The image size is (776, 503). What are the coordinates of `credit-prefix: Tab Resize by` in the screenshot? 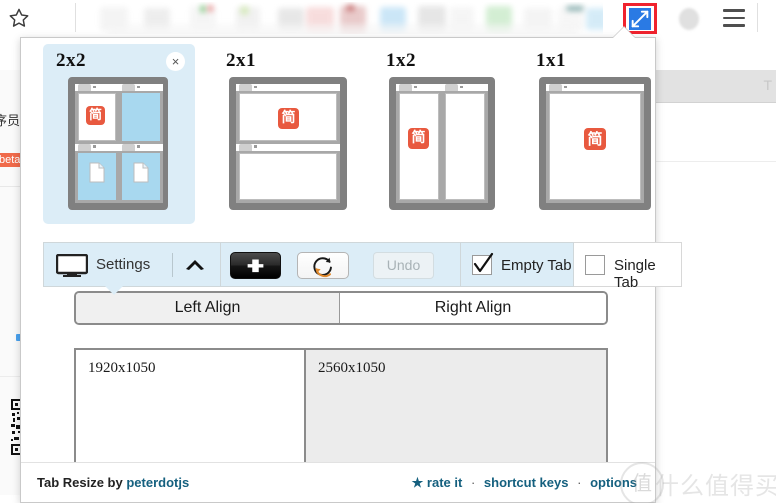 It's located at (82, 482).